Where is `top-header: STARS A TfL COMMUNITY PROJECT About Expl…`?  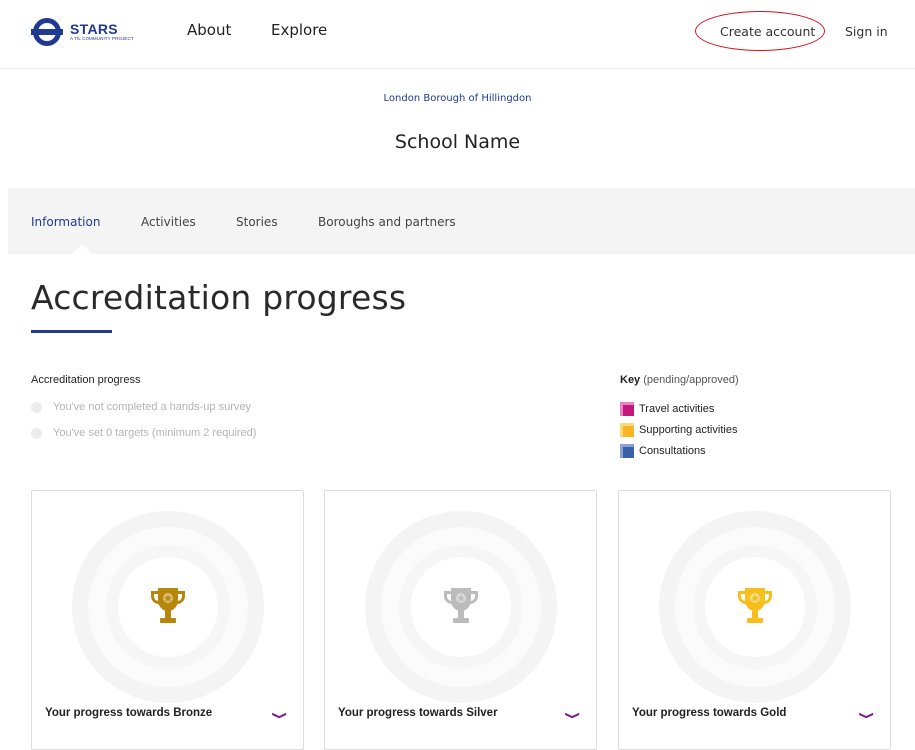
top-header: STARS A TfL COMMUNITY PROJECT About Expl… is located at coordinates (457, 34).